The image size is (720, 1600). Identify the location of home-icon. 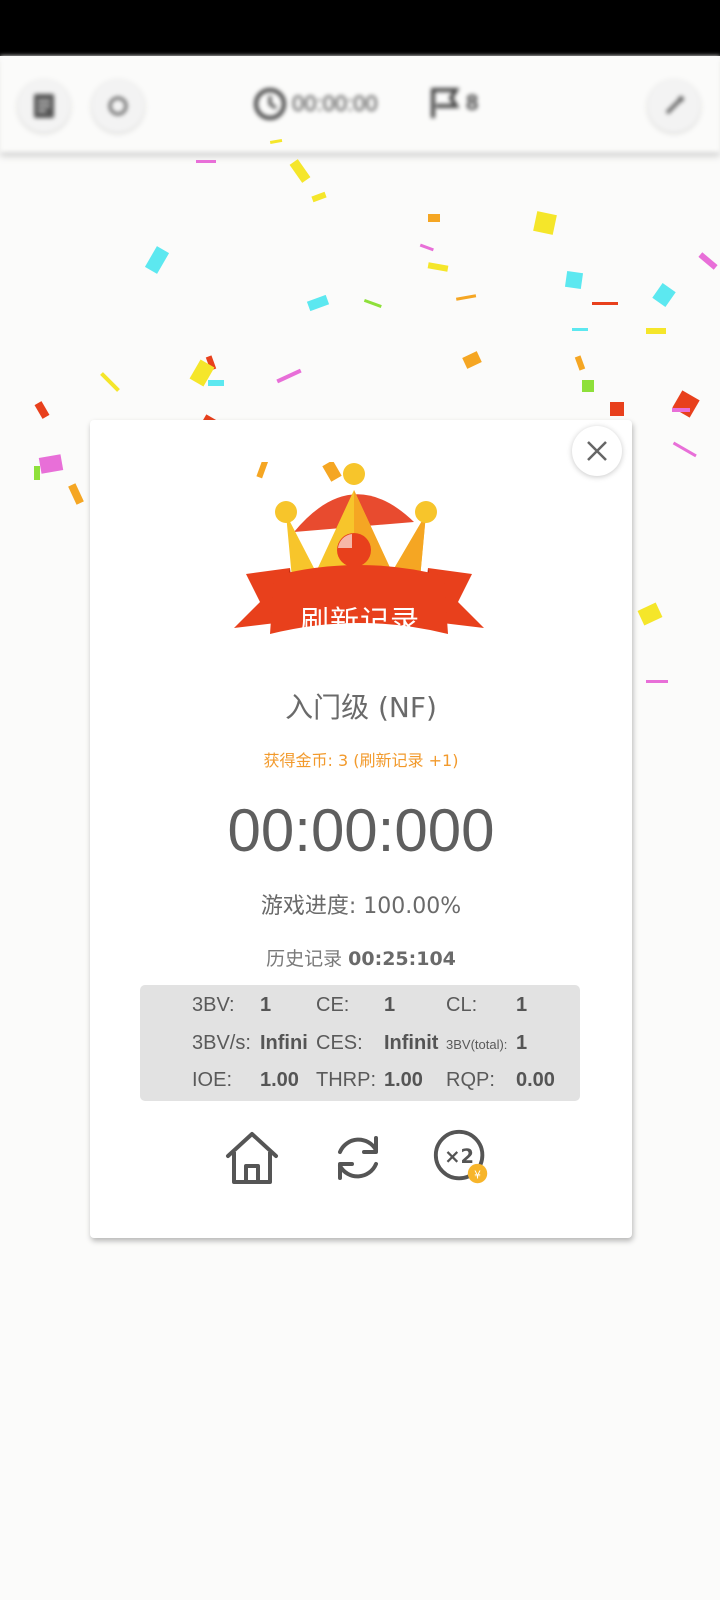
(252, 1158).